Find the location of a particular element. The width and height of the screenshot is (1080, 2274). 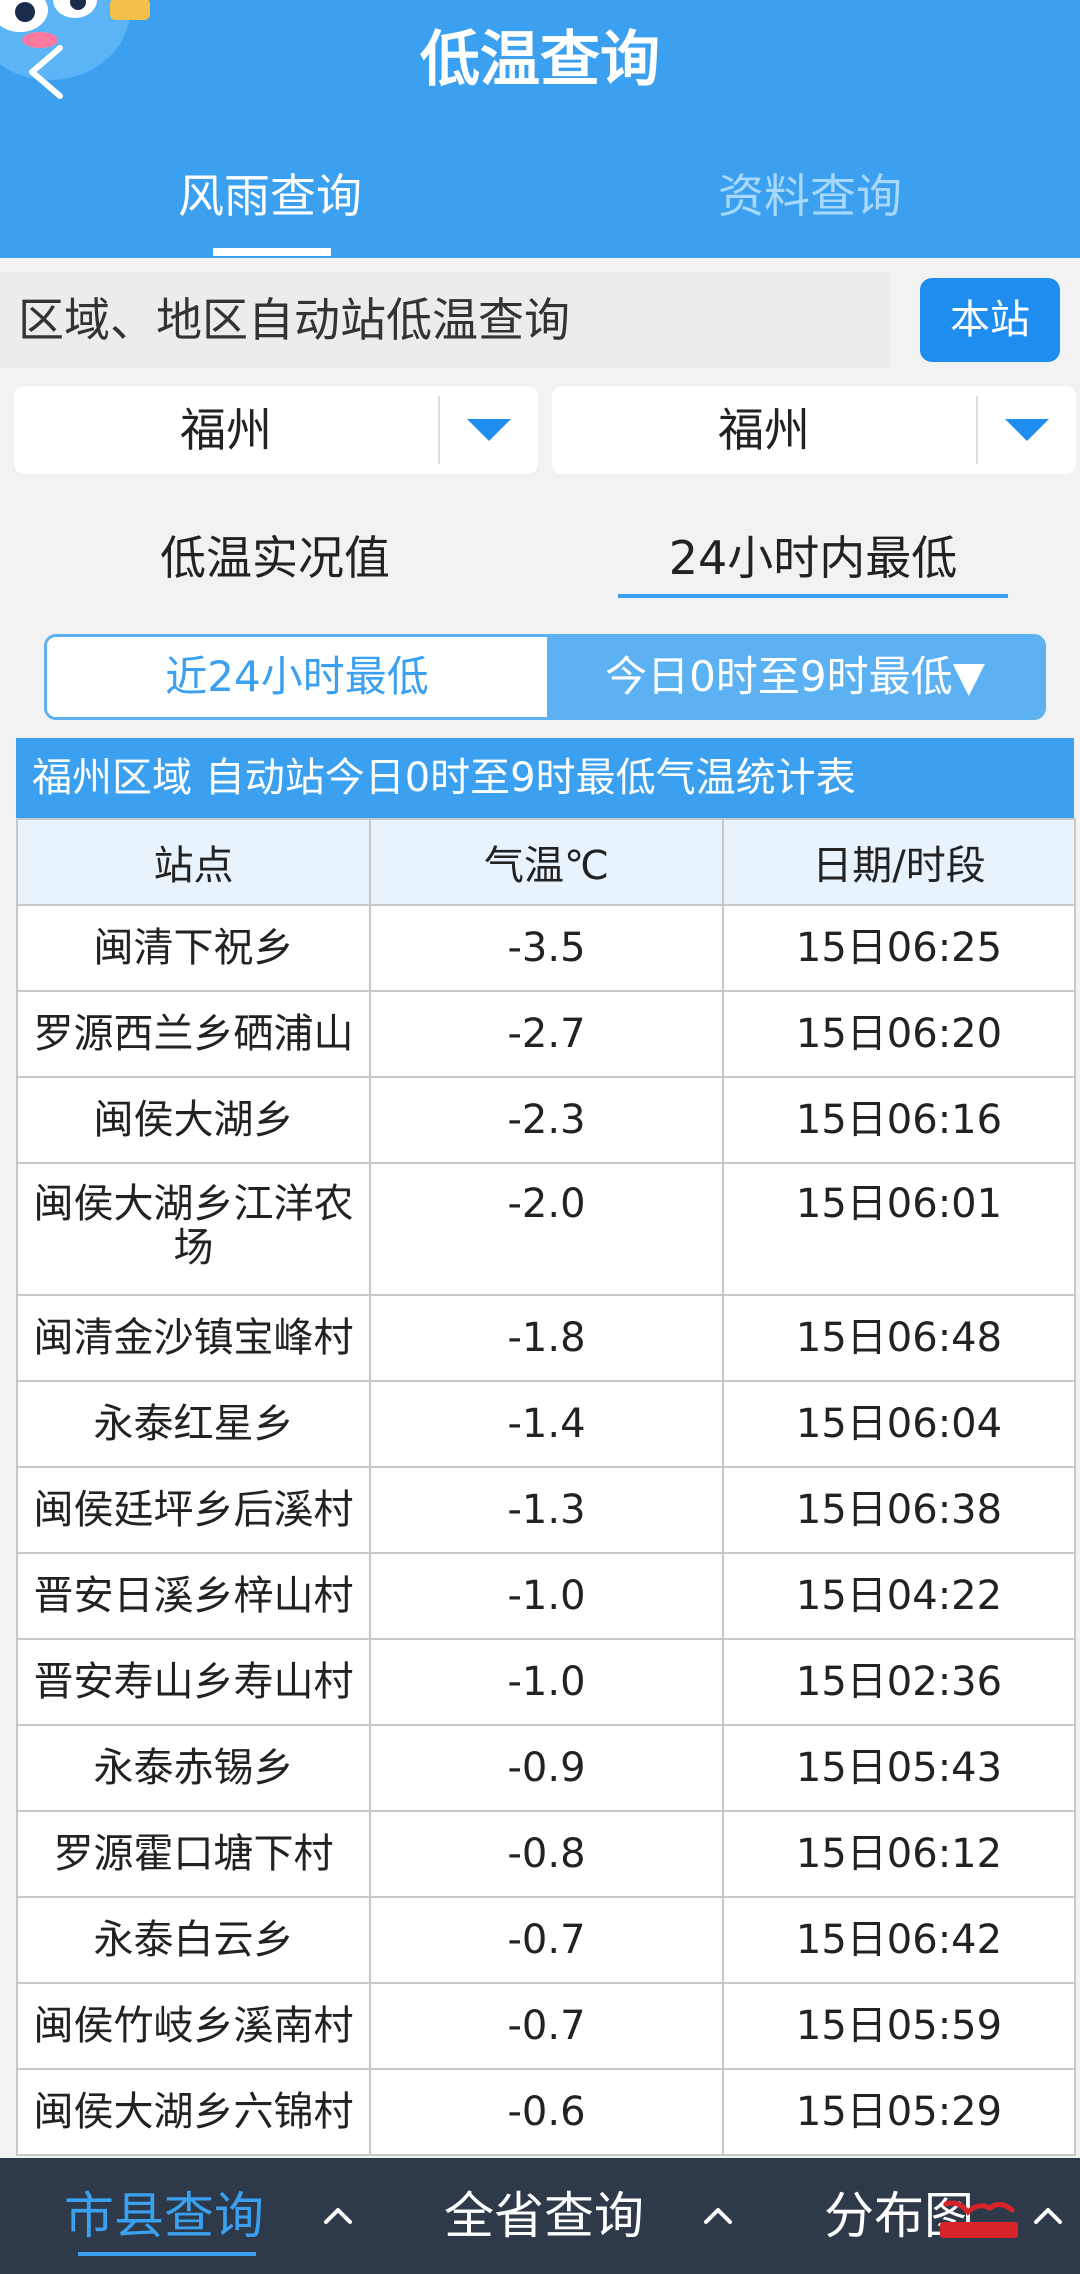

mode-24h-low: 24小时内最低 is located at coordinates (813, 558).